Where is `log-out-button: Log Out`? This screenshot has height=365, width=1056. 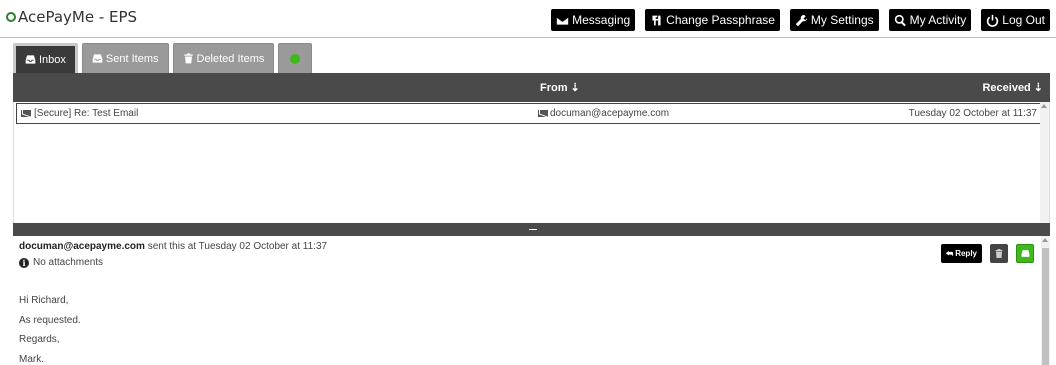 log-out-button: Log Out is located at coordinates (1015, 20).